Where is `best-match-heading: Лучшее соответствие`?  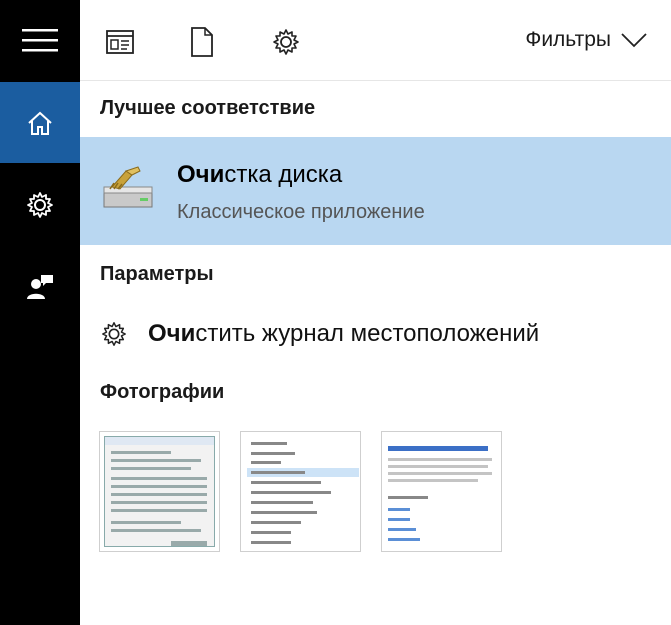
best-match-heading: Лучшее соответствие is located at coordinates (208, 108).